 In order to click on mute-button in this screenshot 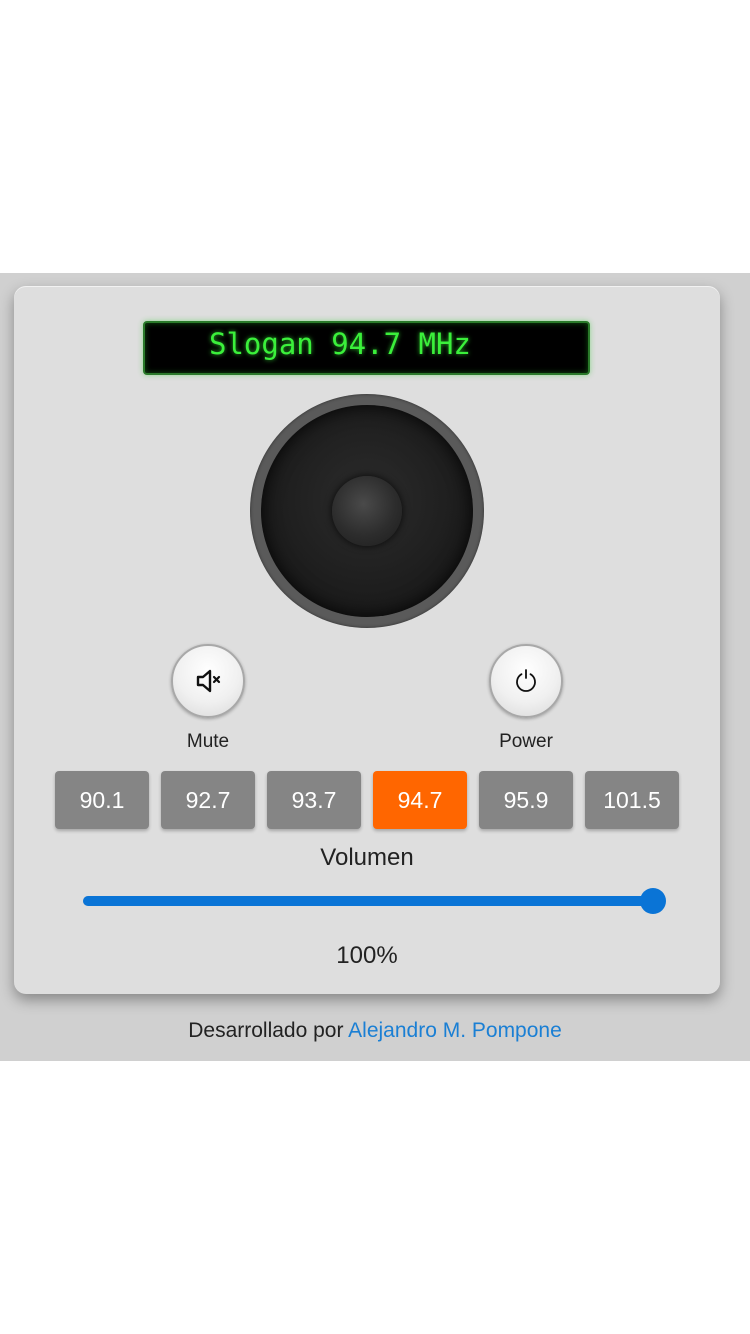, I will do `click(208, 681)`.